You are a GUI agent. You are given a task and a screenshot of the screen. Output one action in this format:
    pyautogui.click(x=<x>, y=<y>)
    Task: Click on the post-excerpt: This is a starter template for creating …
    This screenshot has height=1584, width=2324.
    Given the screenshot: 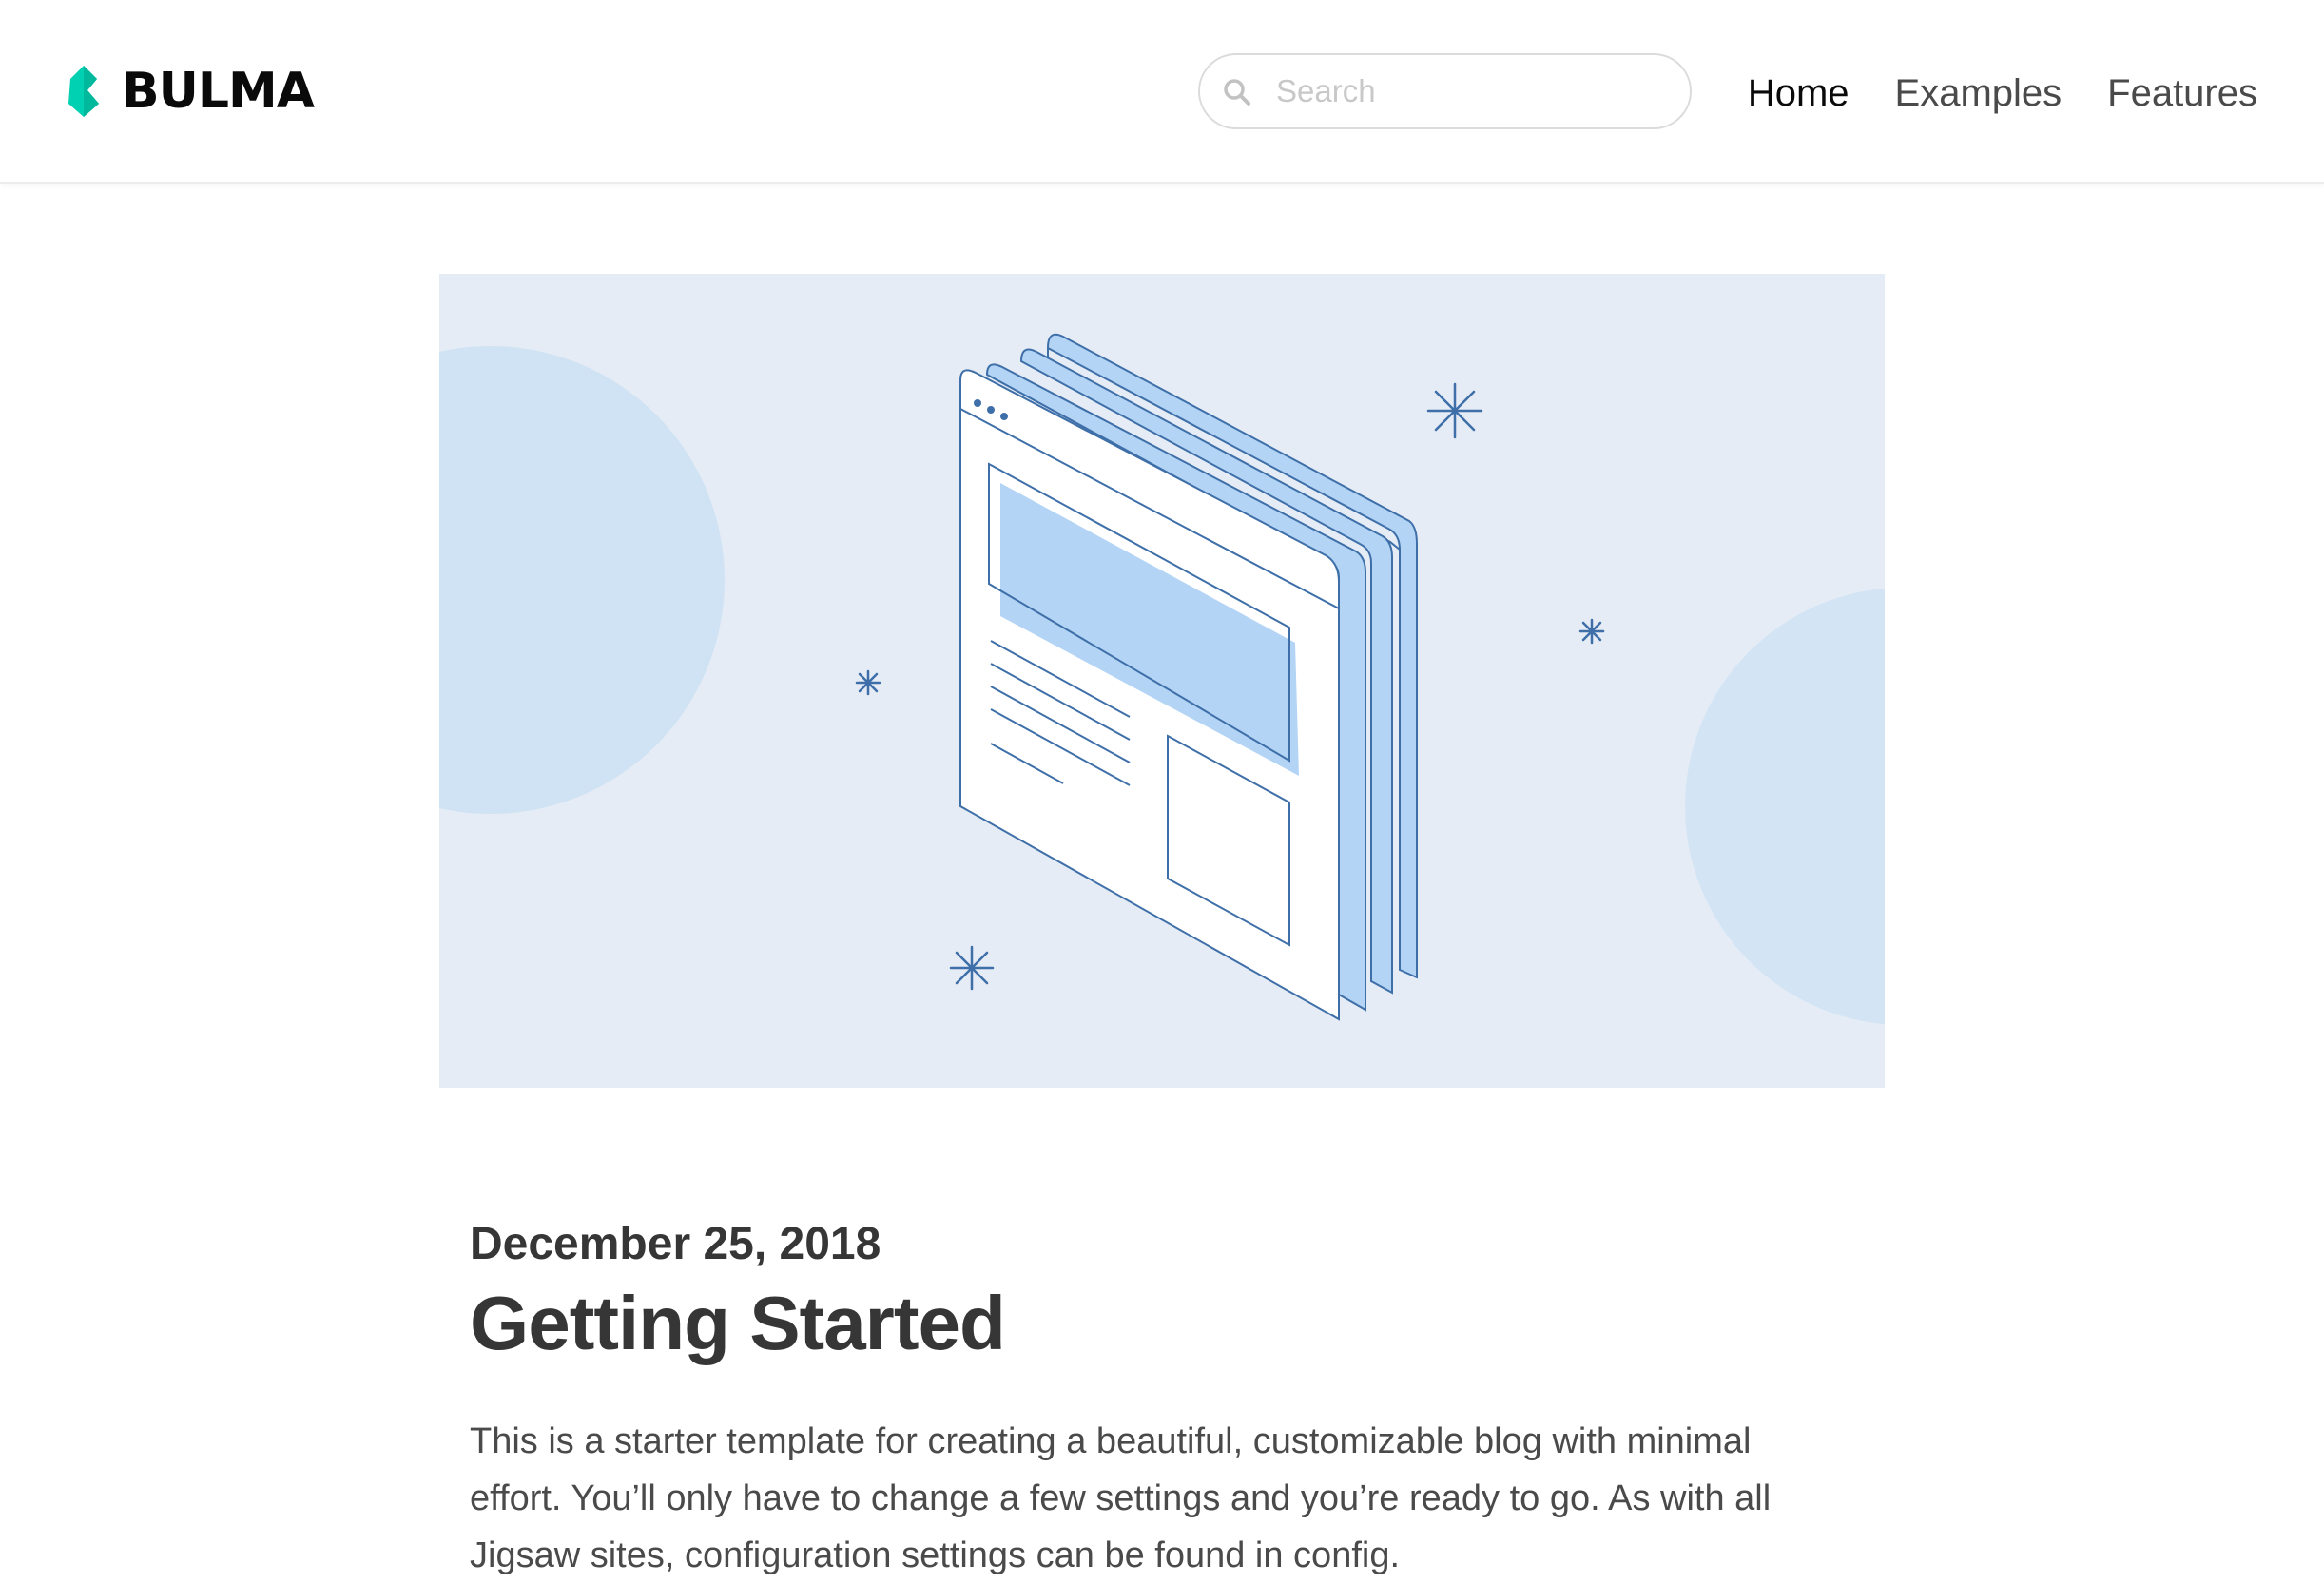 What is the action you would take?
    pyautogui.click(x=1121, y=1497)
    